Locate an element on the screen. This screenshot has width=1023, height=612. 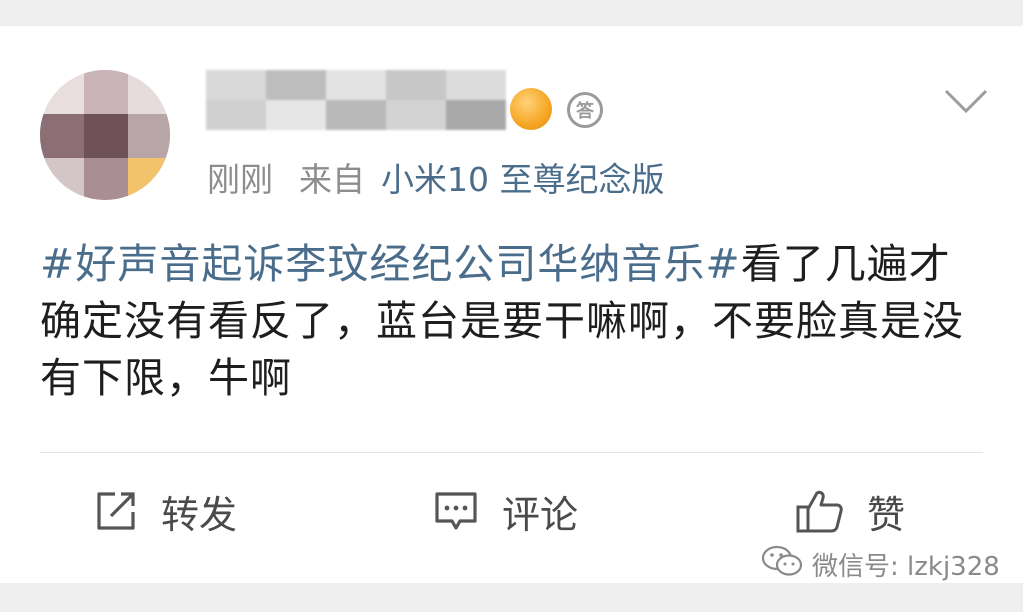
wechat-watermark: 微信号: lzkj328 is located at coordinates (880, 564).